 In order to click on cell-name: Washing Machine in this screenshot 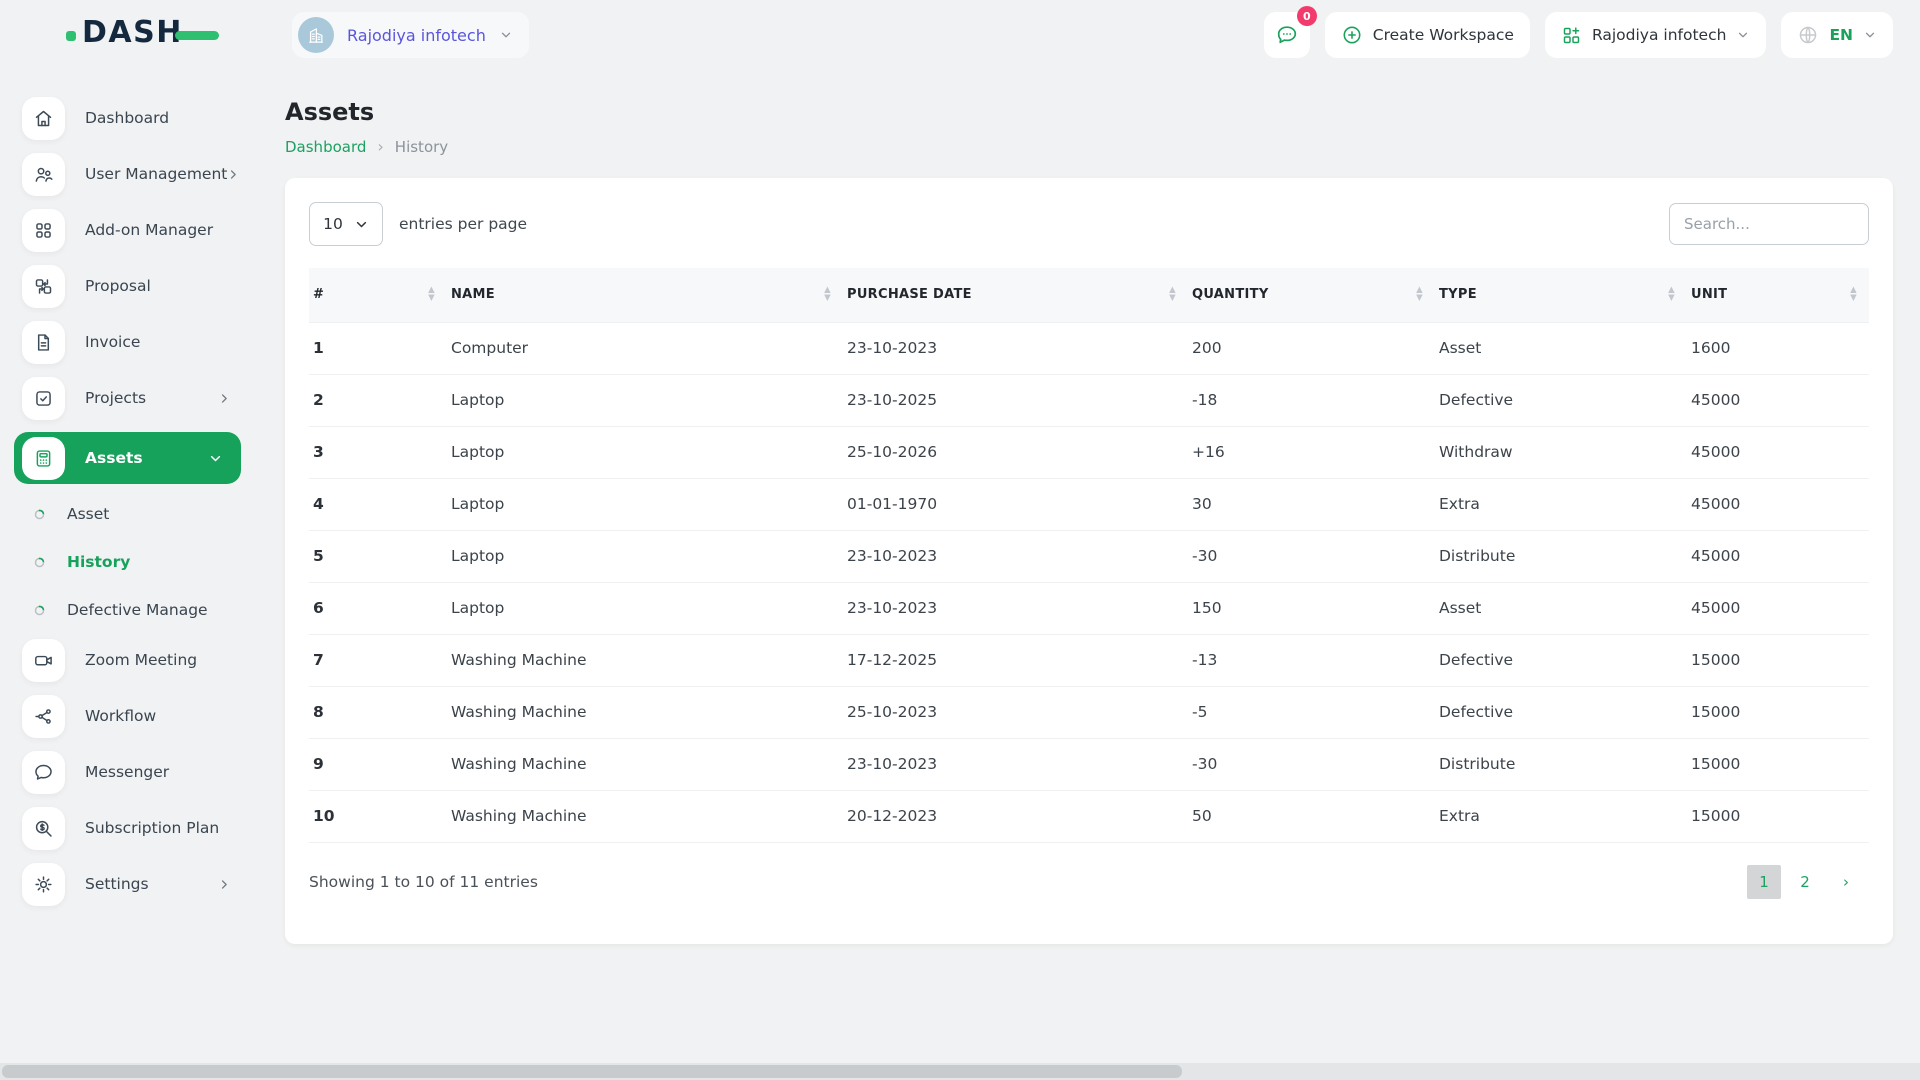, I will do `click(645, 660)`.